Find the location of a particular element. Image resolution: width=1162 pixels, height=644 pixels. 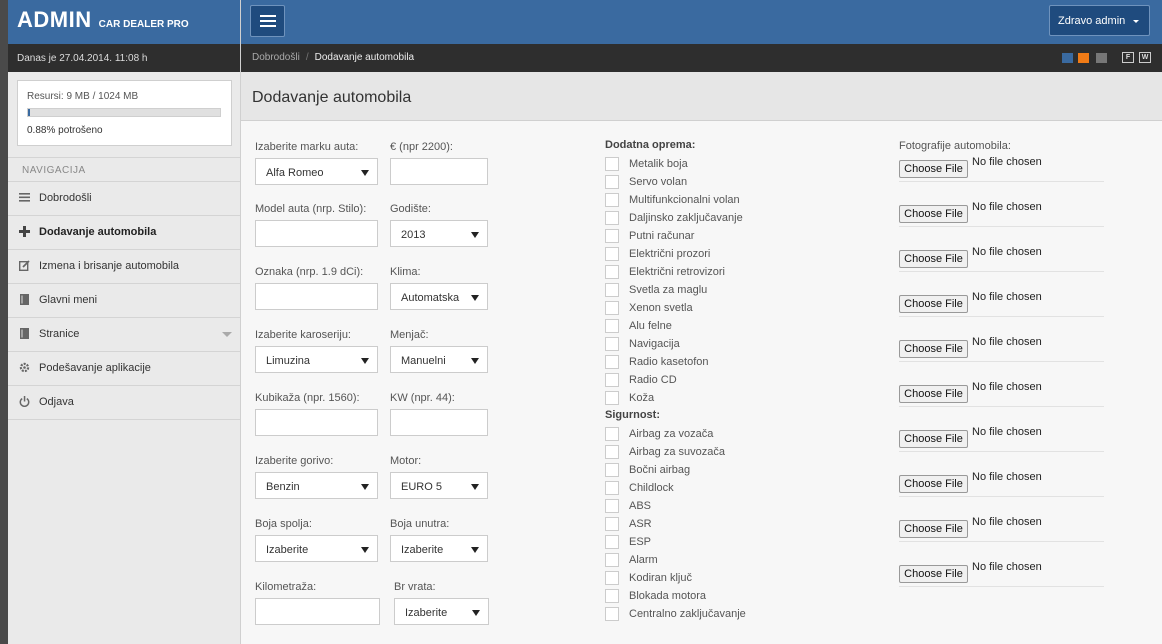

form-field: Izaberite gorivo: Benzin is located at coordinates (316, 477).